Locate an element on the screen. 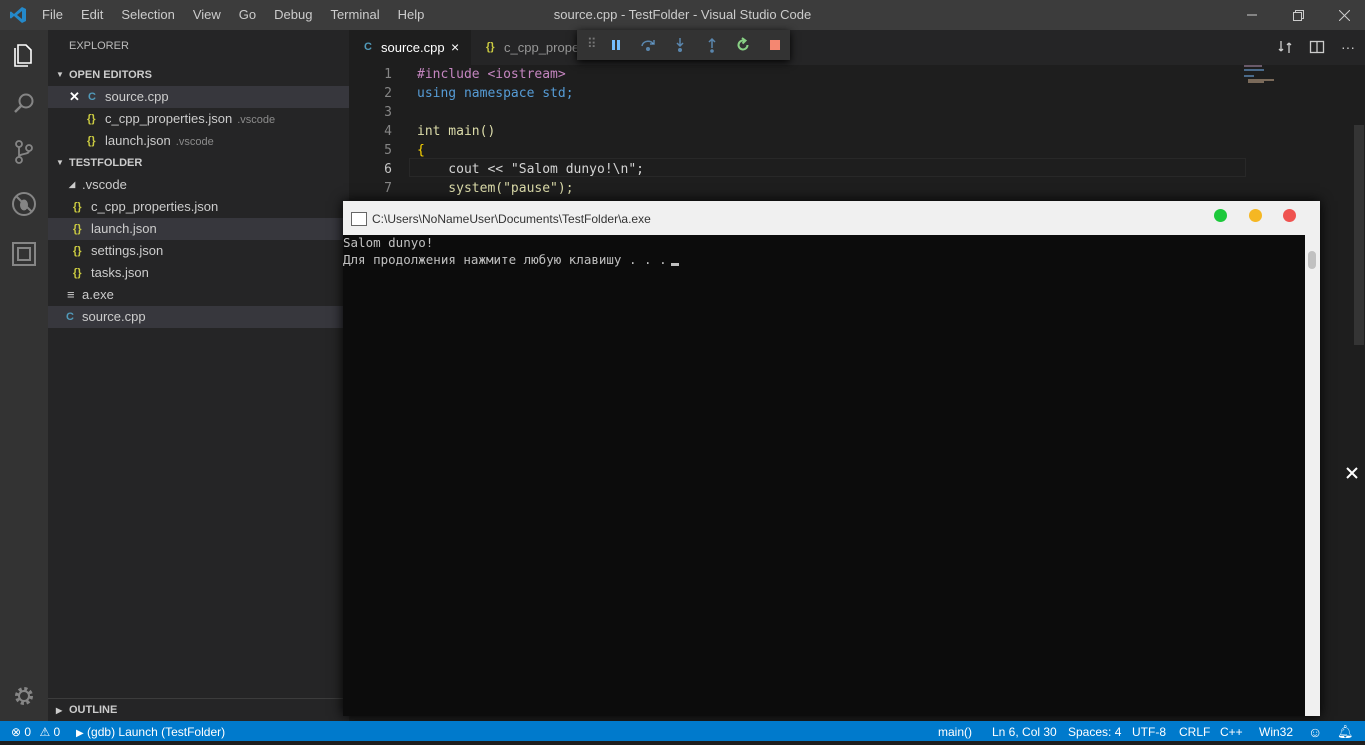  tab-c-cpp-properties: {} c_cpp_prope is located at coordinates (526, 47).